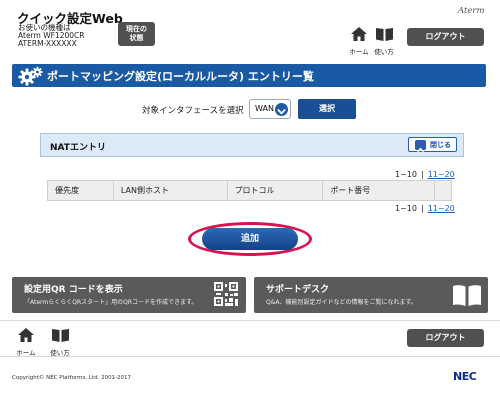 The height and width of the screenshot is (400, 500). What do you see at coordinates (467, 295) in the screenshot?
I see `open-book-icon` at bounding box center [467, 295].